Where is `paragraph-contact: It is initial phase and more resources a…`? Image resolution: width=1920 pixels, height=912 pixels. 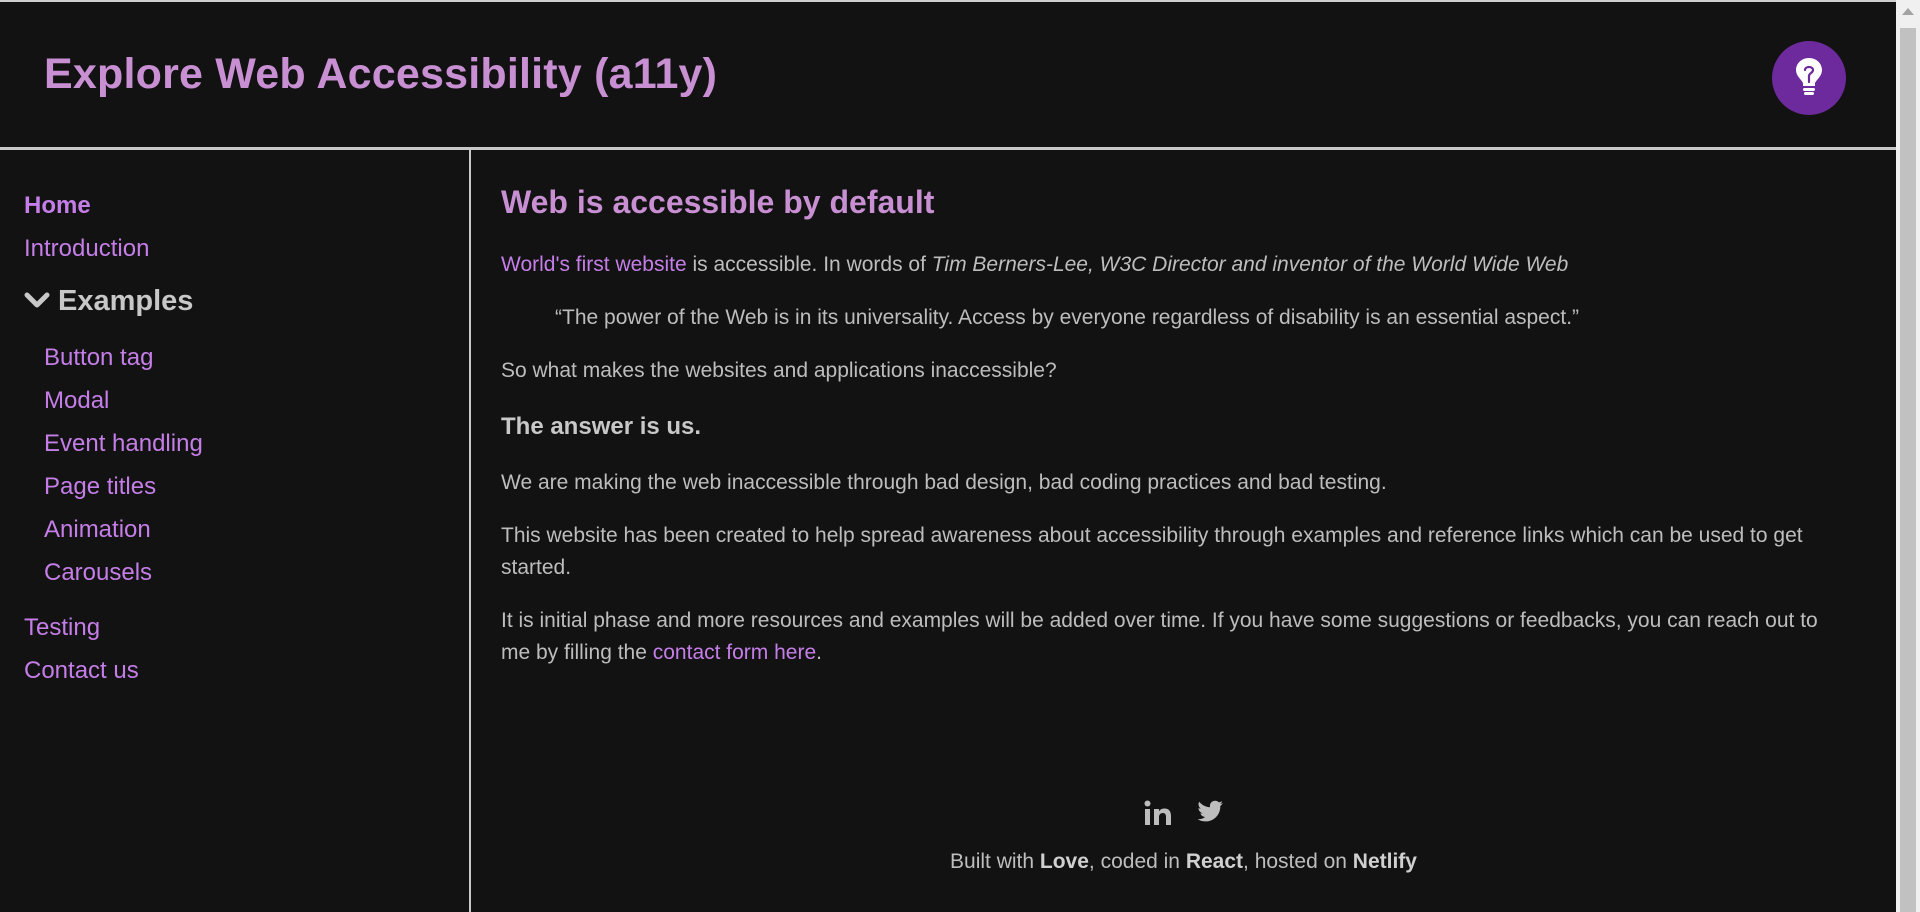 paragraph-contact: It is initial phase and more resources a… is located at coordinates (1175, 637).